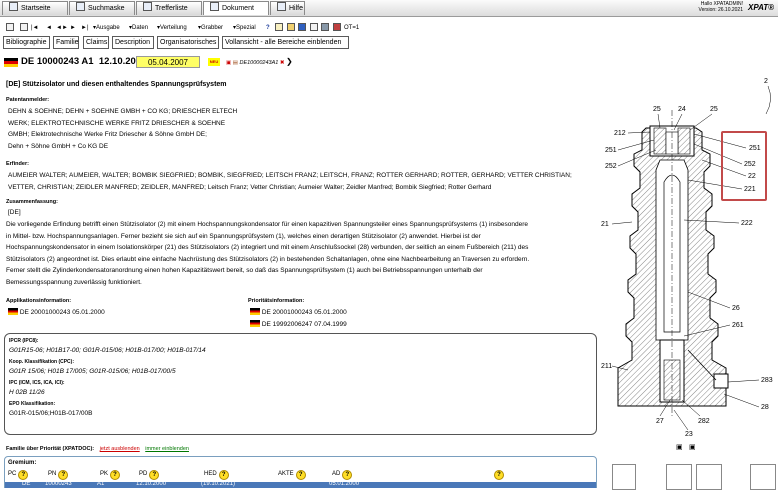 The width and height of the screenshot is (778, 490). Describe the element at coordinates (17, 164) in the screenshot. I see `inventor-label: Erfinder:` at that location.